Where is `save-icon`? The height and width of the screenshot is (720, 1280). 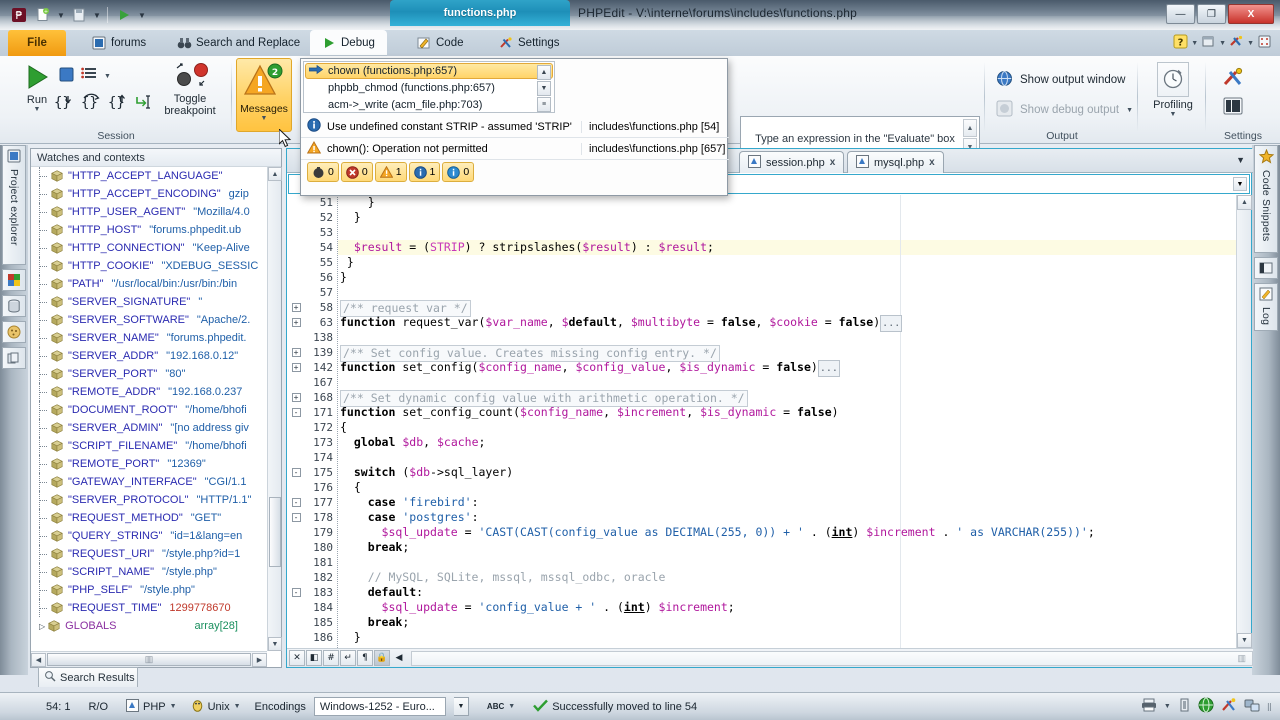 save-icon is located at coordinates (79, 15).